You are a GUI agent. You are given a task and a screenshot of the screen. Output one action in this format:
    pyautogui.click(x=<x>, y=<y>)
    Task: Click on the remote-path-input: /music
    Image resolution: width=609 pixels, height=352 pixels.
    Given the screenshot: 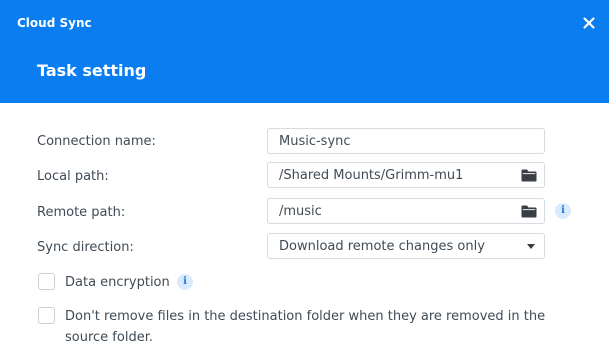 What is the action you would take?
    pyautogui.click(x=406, y=211)
    